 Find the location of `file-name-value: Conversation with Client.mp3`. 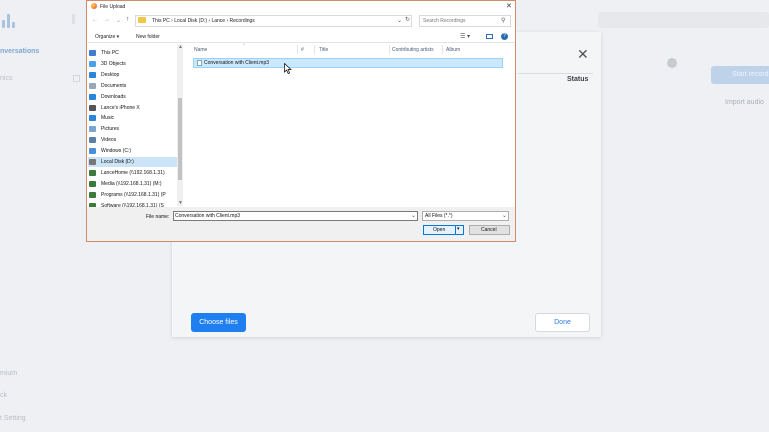

file-name-value: Conversation with Client.mp3 is located at coordinates (207, 216).